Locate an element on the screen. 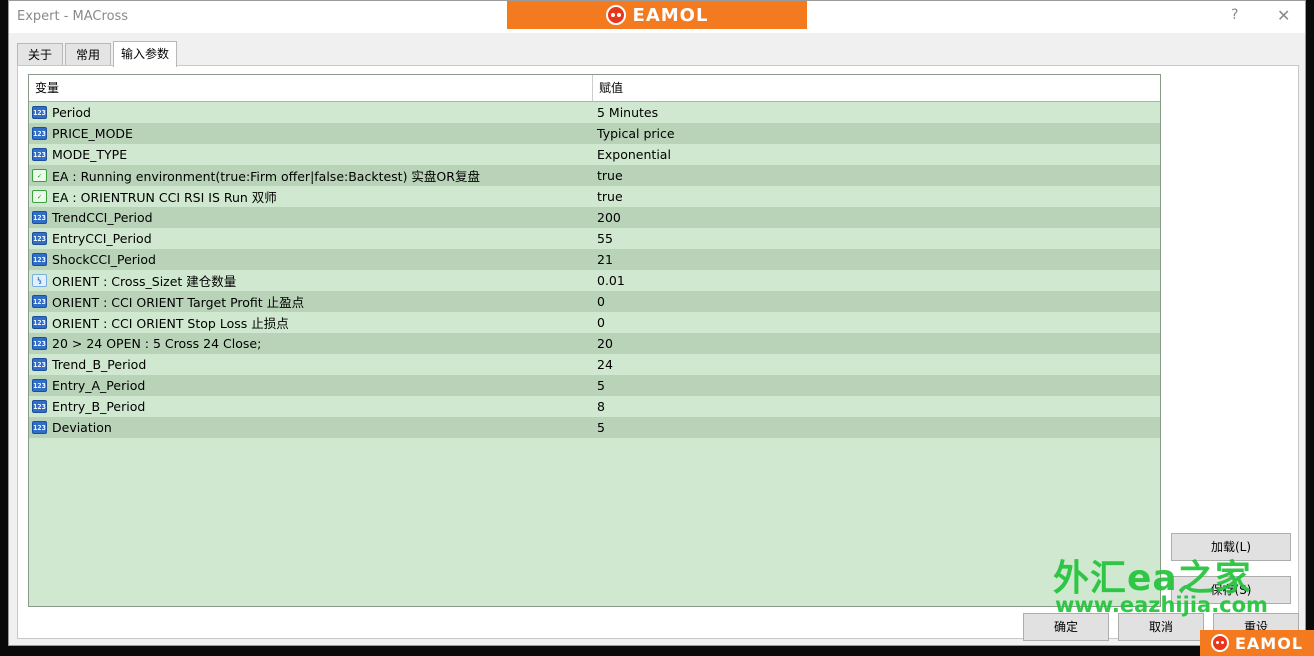 This screenshot has width=1314, height=656. parameter-name-cell: 123 PRICE_MODE is located at coordinates (311, 133).